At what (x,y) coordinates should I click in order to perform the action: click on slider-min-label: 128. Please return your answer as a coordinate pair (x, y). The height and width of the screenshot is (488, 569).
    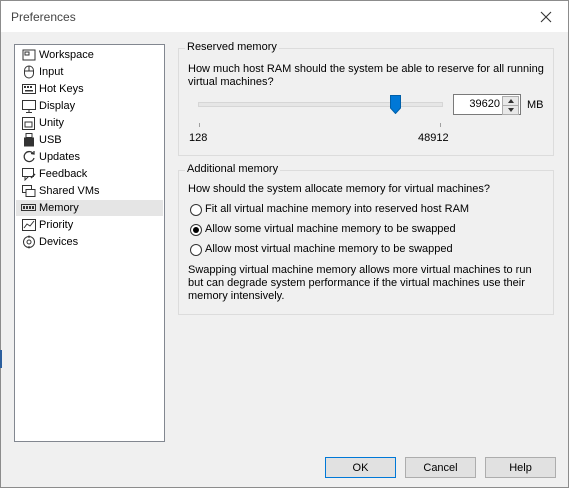
    Looking at the image, I should click on (198, 138).